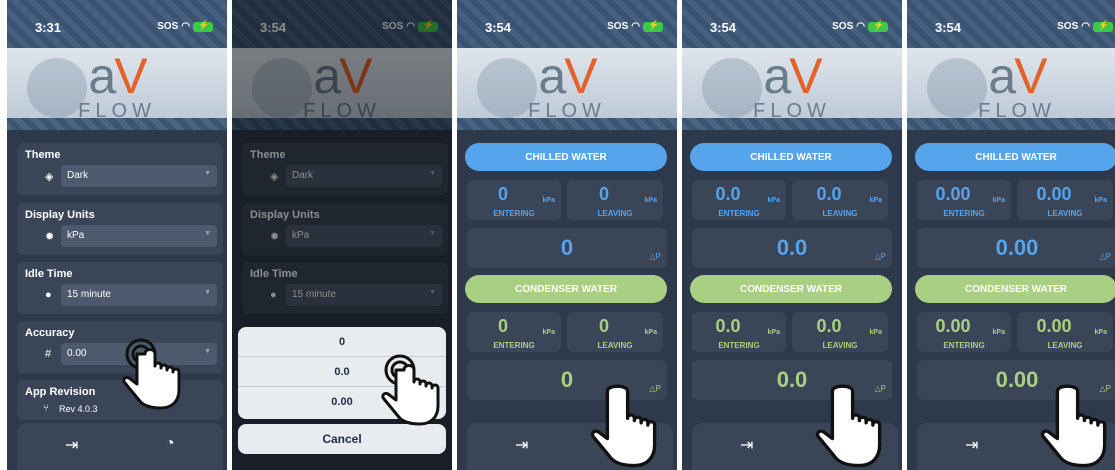 The image size is (1115, 470). I want to click on cancel-button: Cancel, so click(342, 439).